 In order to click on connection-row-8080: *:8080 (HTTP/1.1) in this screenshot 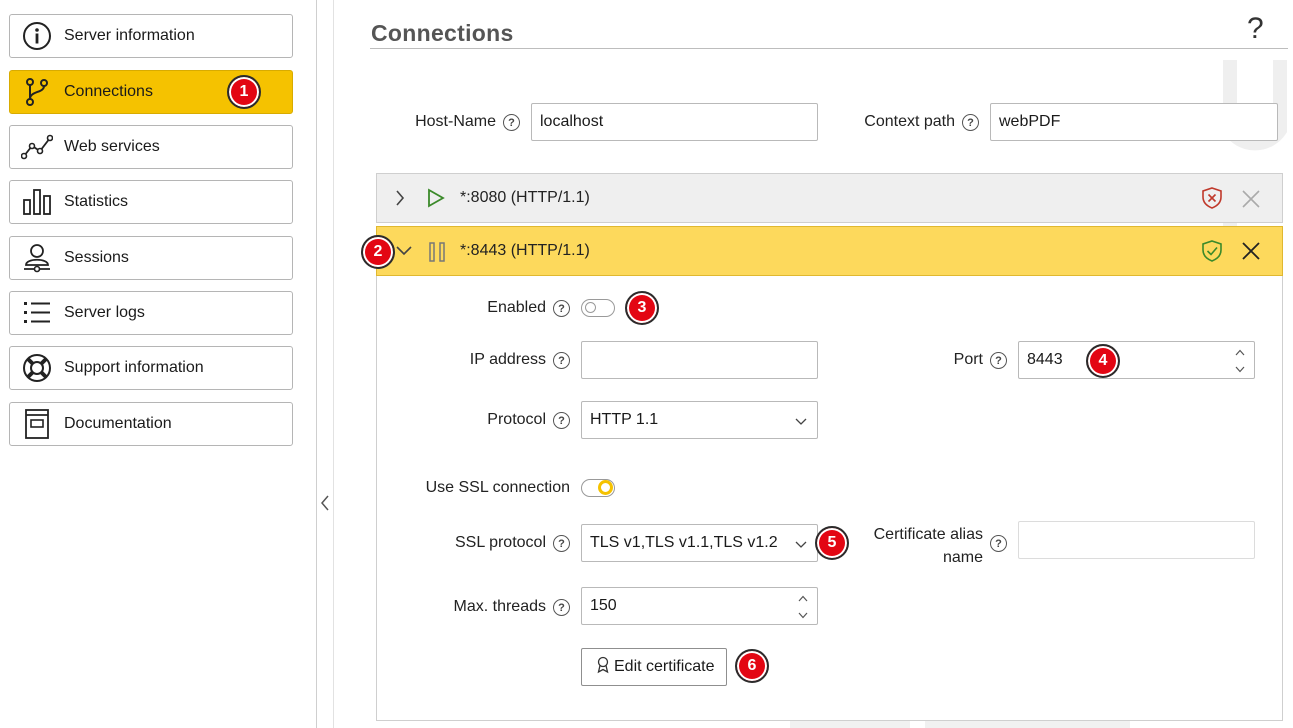, I will do `click(829, 198)`.